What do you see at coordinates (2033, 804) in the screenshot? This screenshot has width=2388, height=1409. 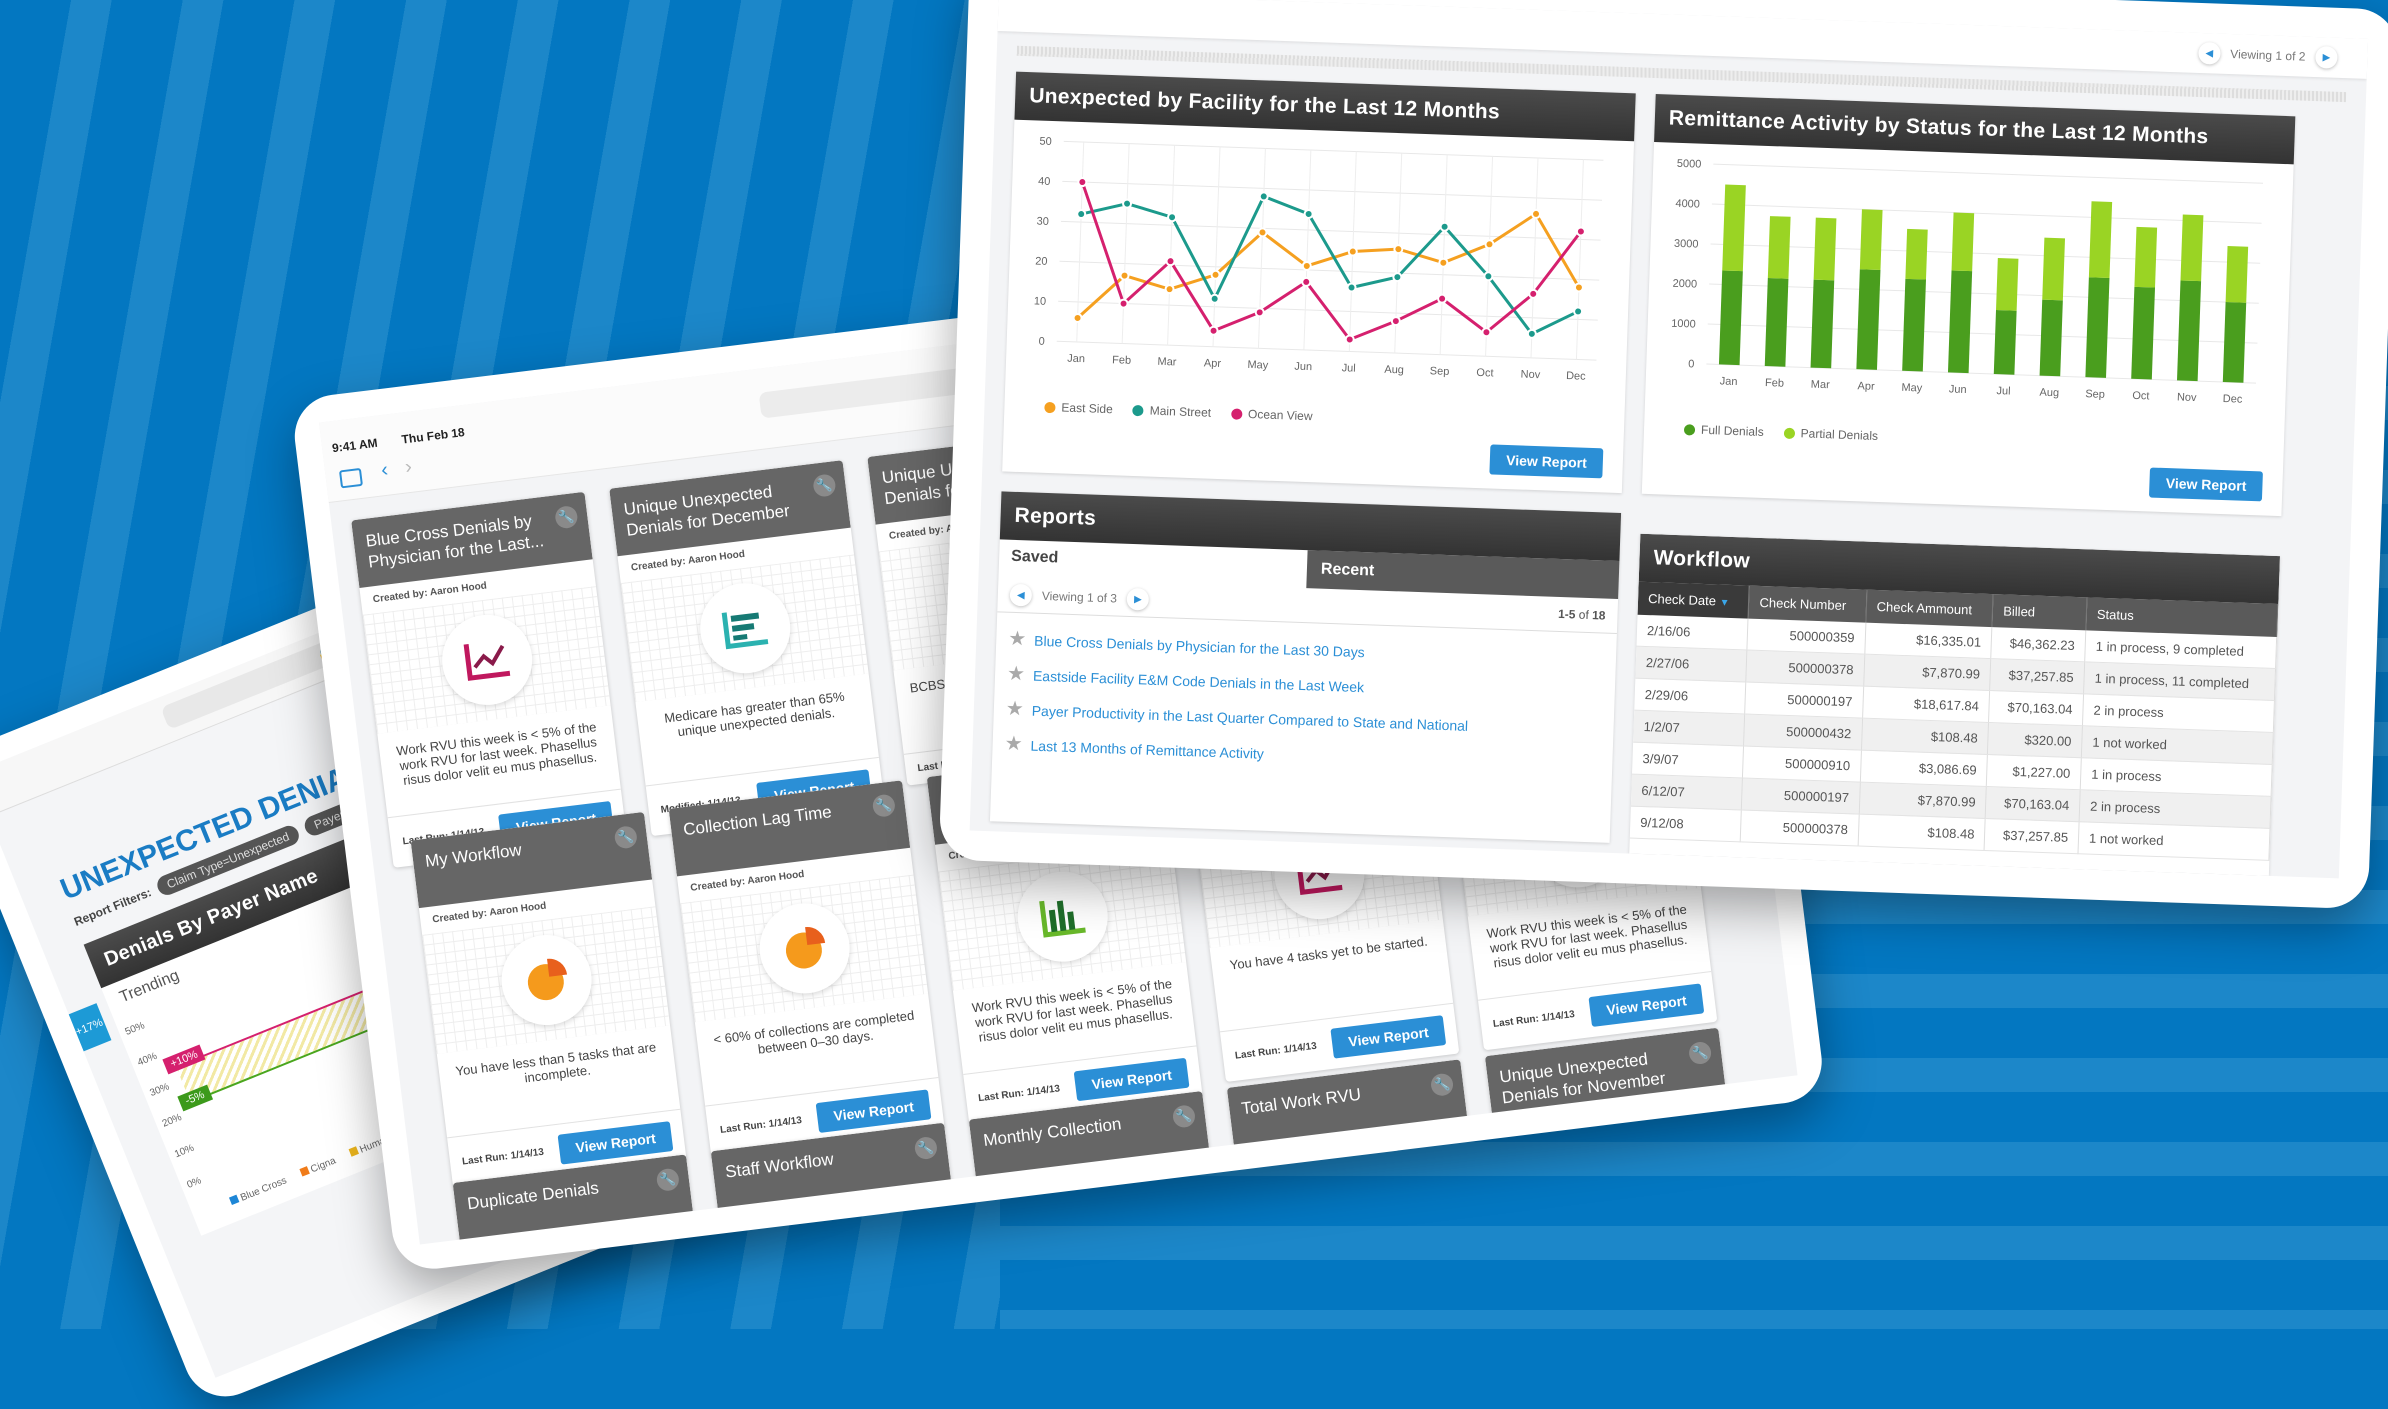 I see `table-cell: $70,163.04` at bounding box center [2033, 804].